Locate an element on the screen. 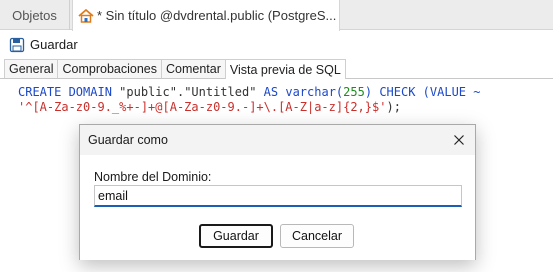 The image size is (553, 272). dialog-cancel-button: Cancelar is located at coordinates (317, 236).